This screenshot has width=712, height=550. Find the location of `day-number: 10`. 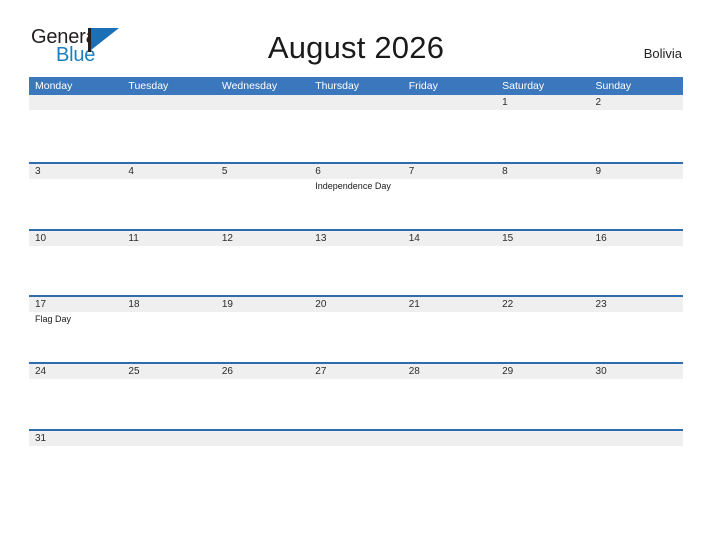

day-number: 10 is located at coordinates (41, 238).